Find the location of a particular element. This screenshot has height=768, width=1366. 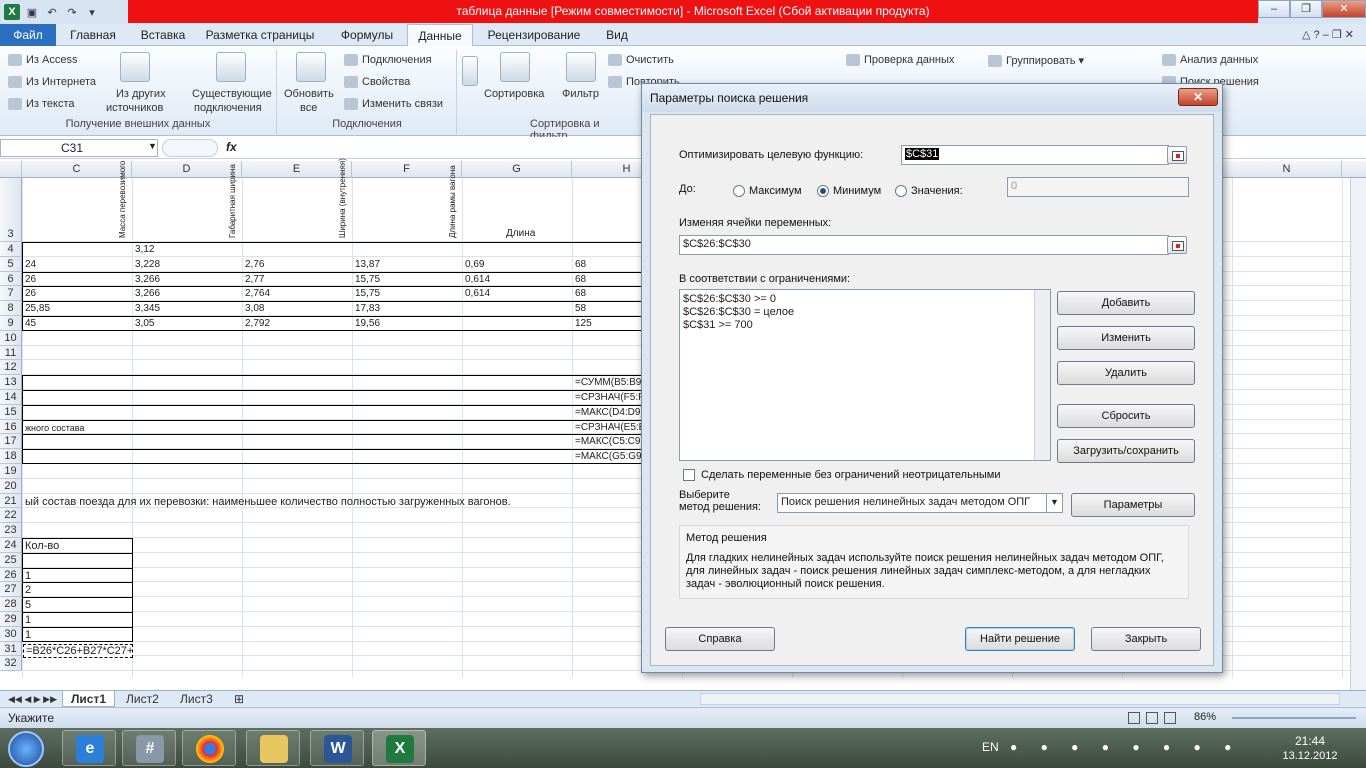

row-header: 26 is located at coordinates (11, 575).